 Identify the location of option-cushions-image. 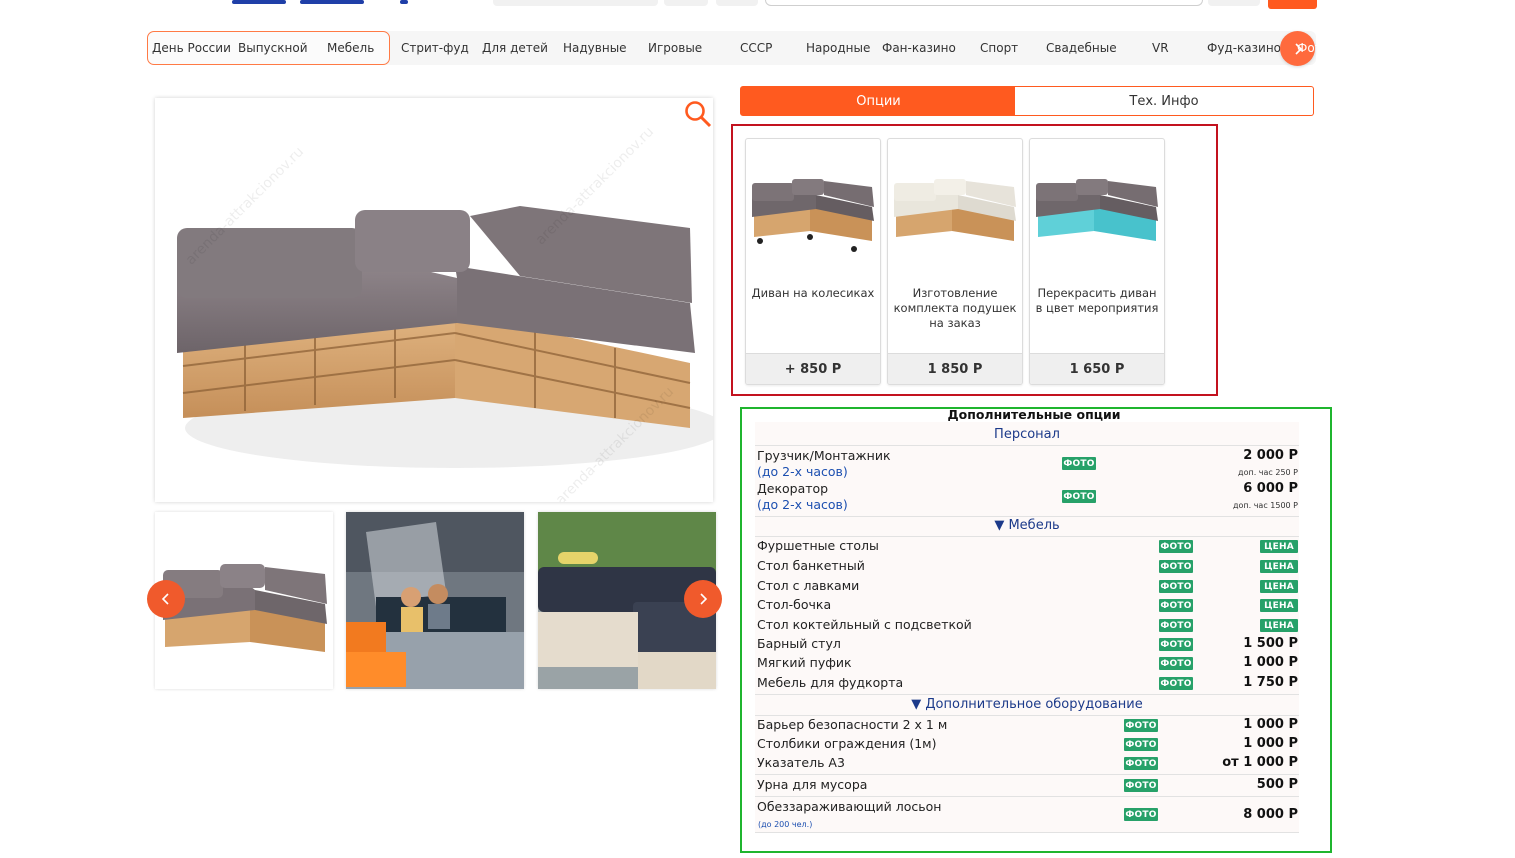
(955, 210).